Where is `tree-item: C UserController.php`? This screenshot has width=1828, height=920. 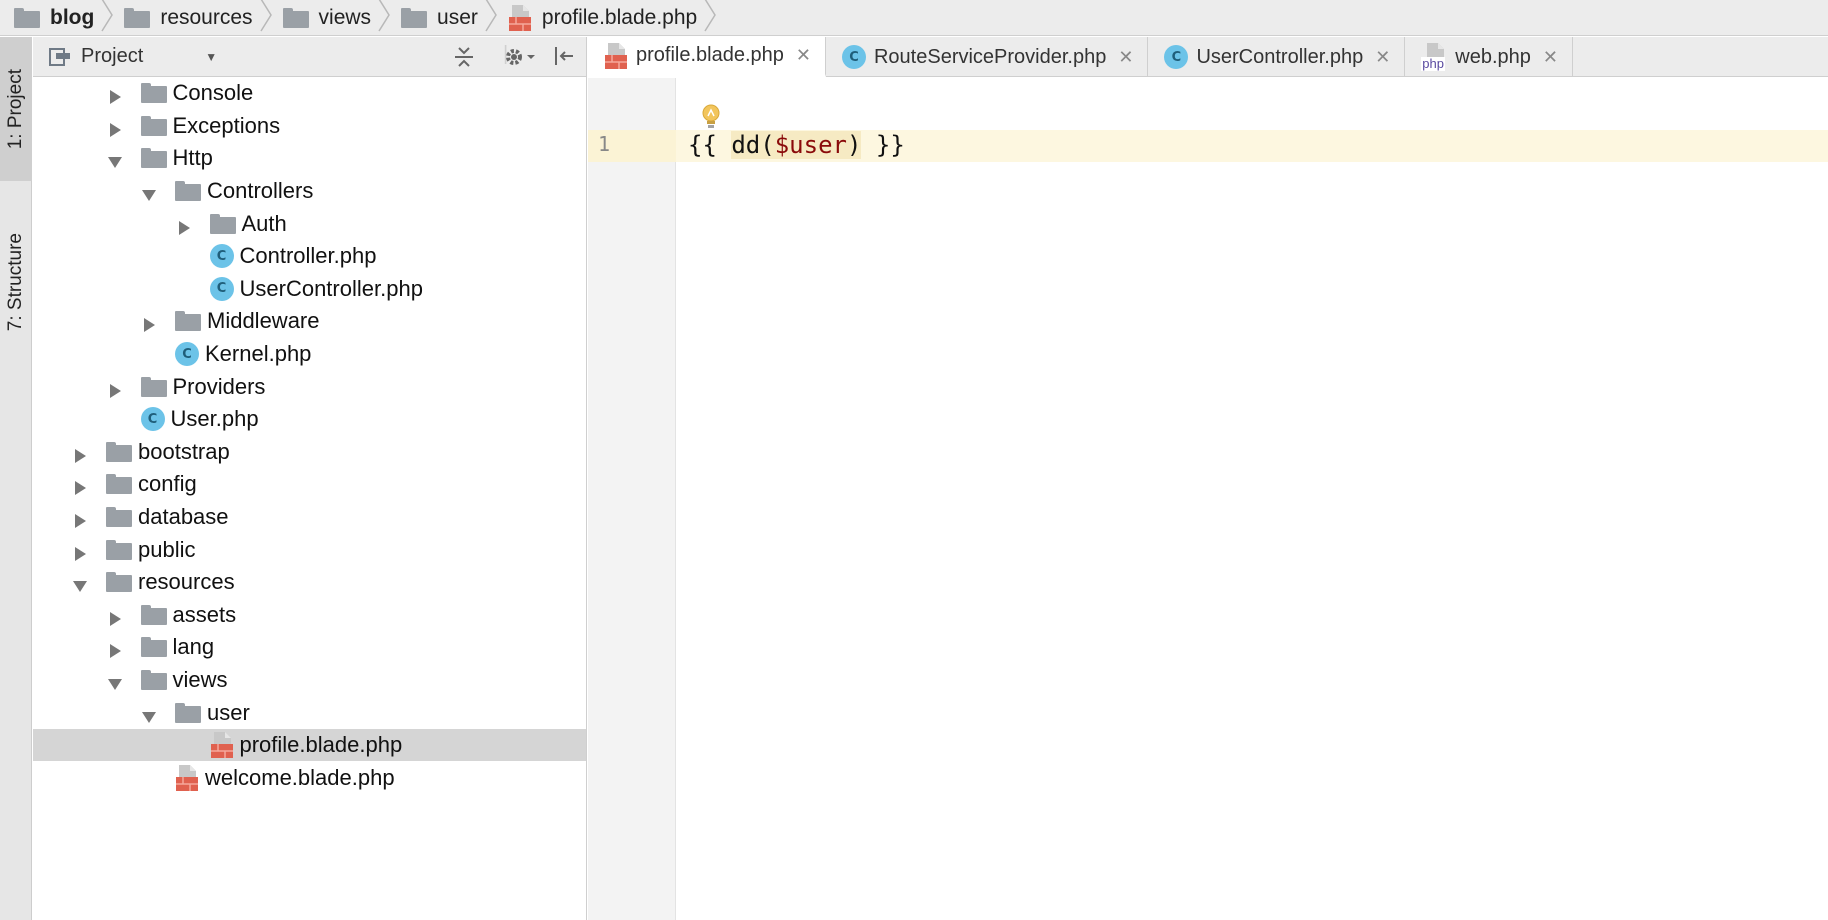 tree-item: C UserController.php is located at coordinates (309, 289).